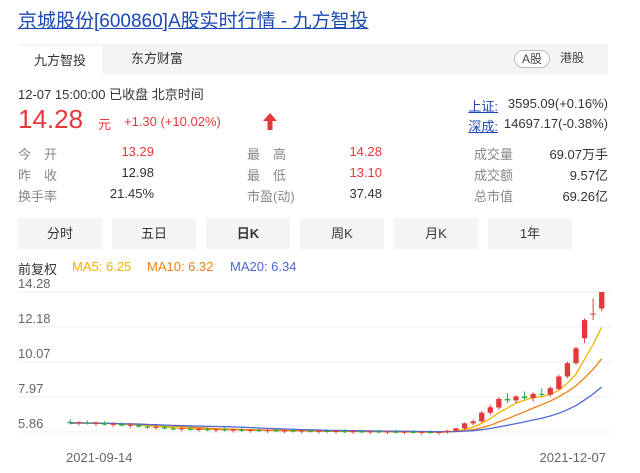  Describe the element at coordinates (30, 388) in the screenshot. I see `y-tick-label: 7.97` at that location.